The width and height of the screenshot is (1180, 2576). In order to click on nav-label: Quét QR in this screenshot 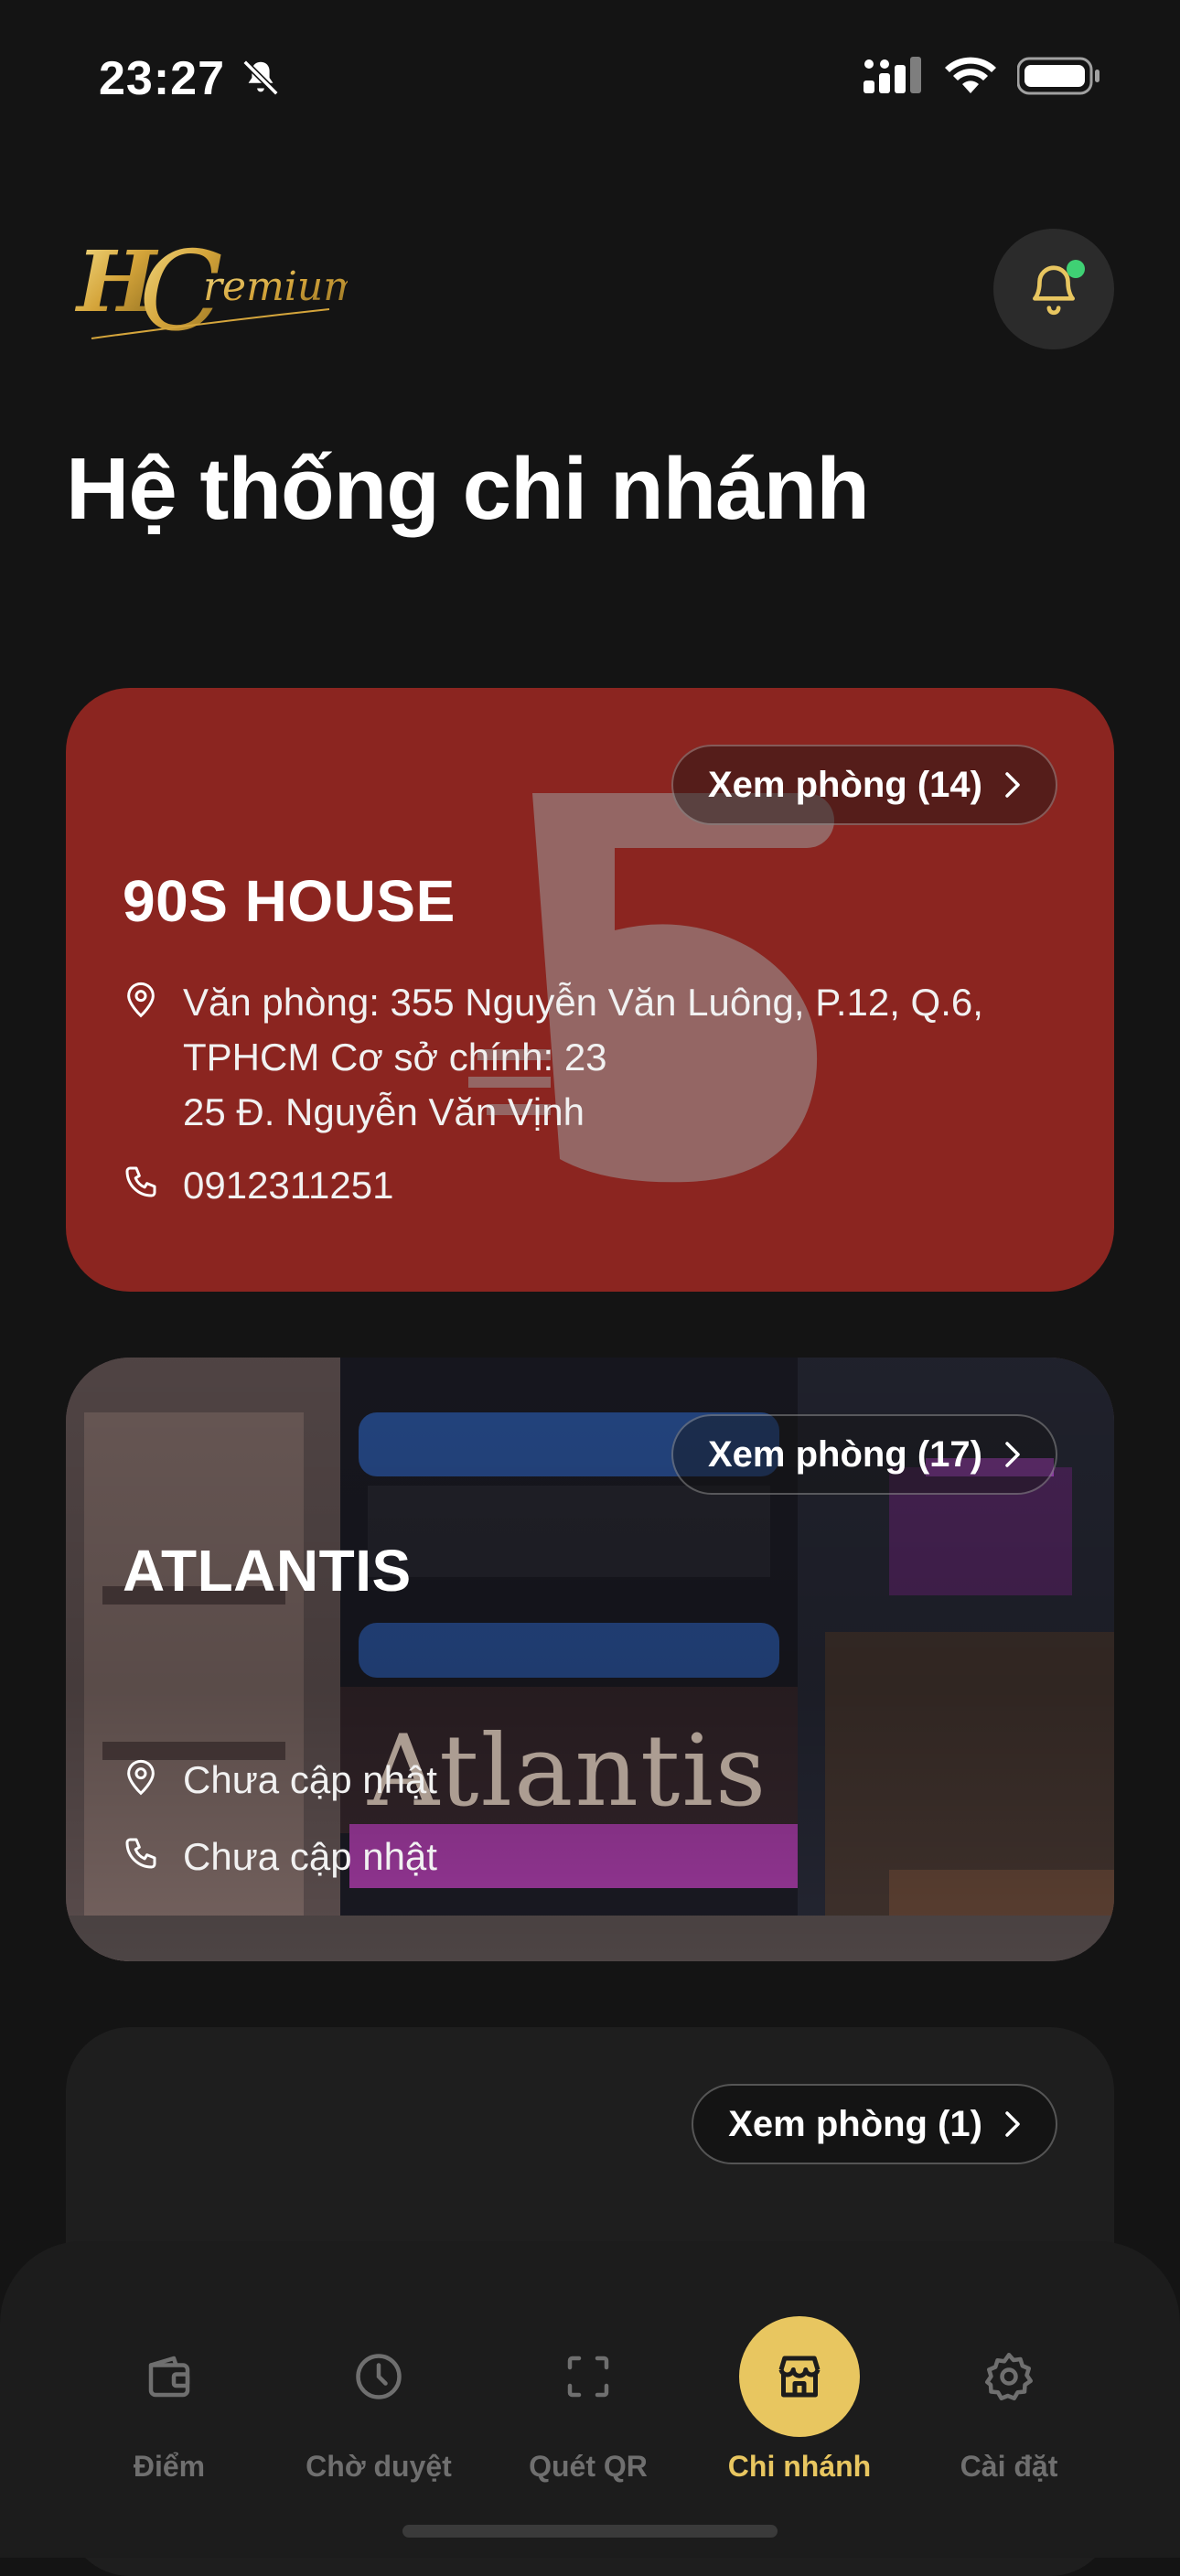, I will do `click(588, 2467)`.